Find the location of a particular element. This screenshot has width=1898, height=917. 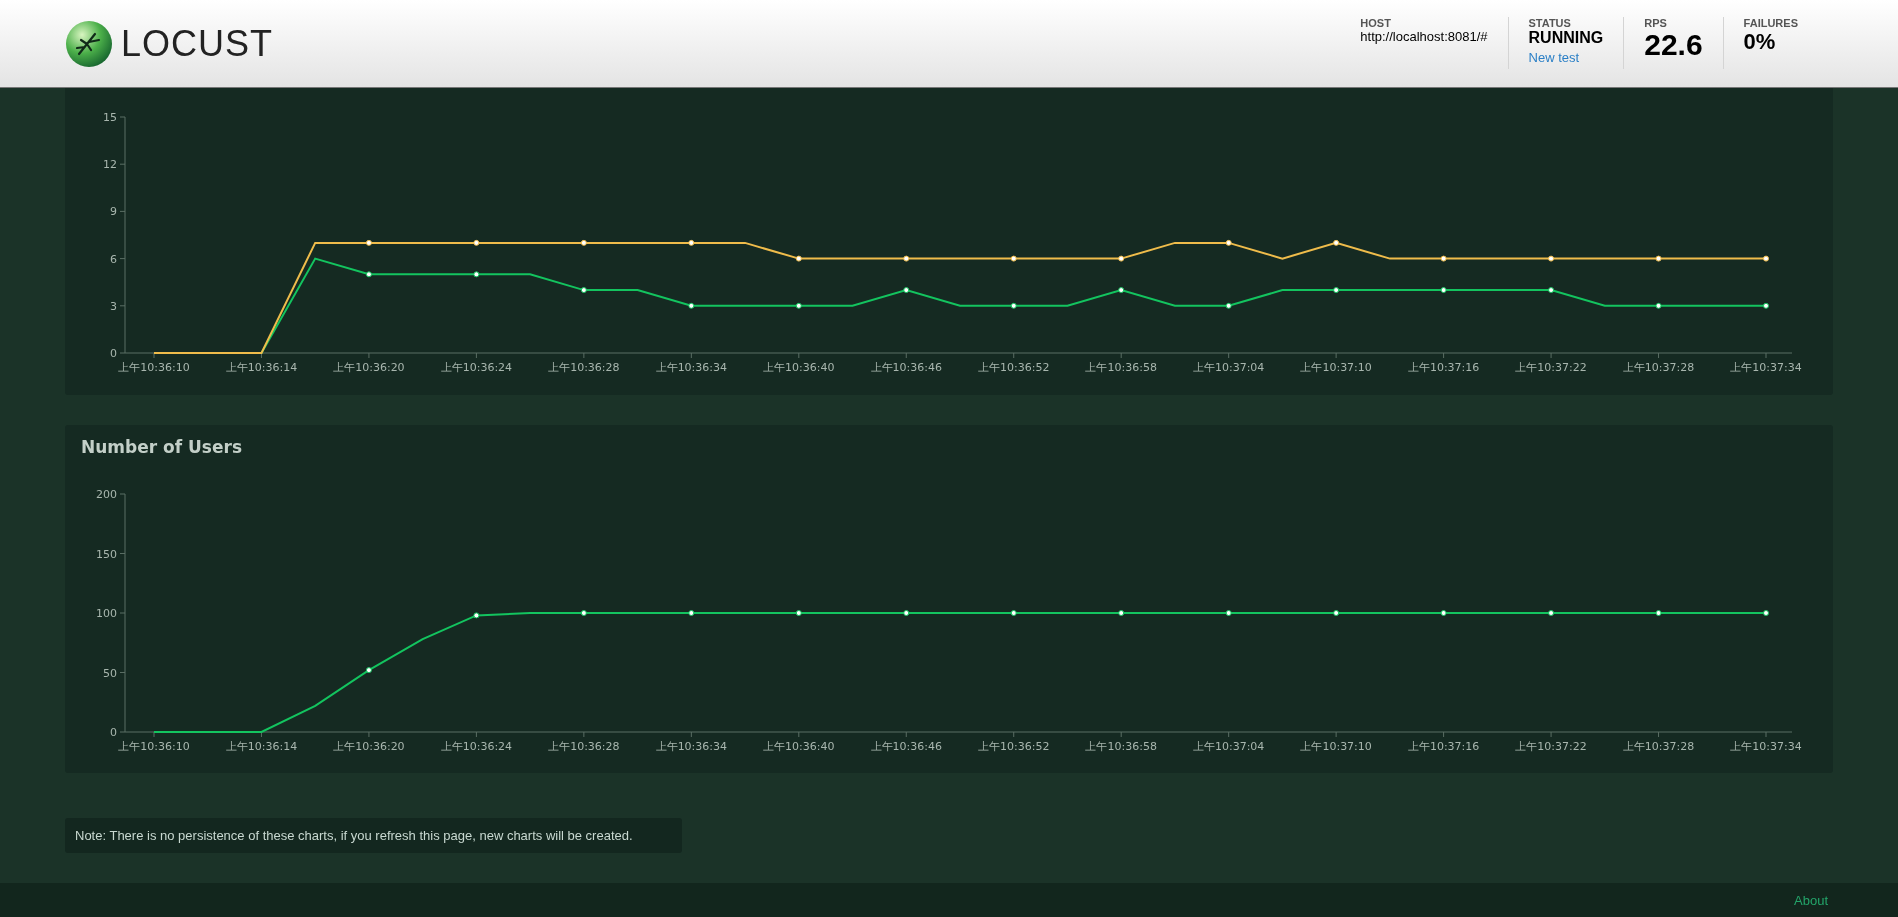

axis-label: 200 is located at coordinates (106, 494).